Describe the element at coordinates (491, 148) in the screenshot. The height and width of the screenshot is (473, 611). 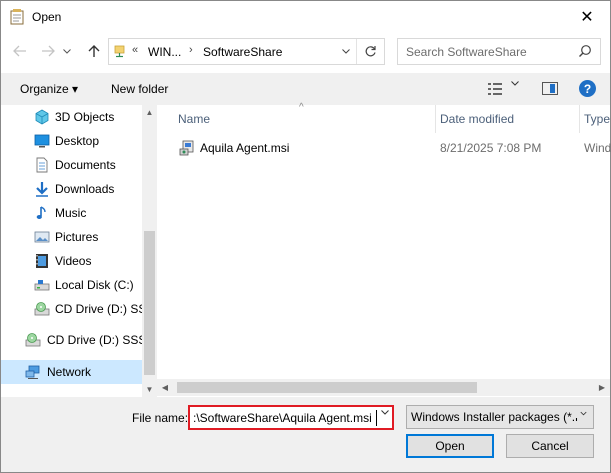
I see `file-date-modified: 8/21/2025 7:08 PM` at that location.